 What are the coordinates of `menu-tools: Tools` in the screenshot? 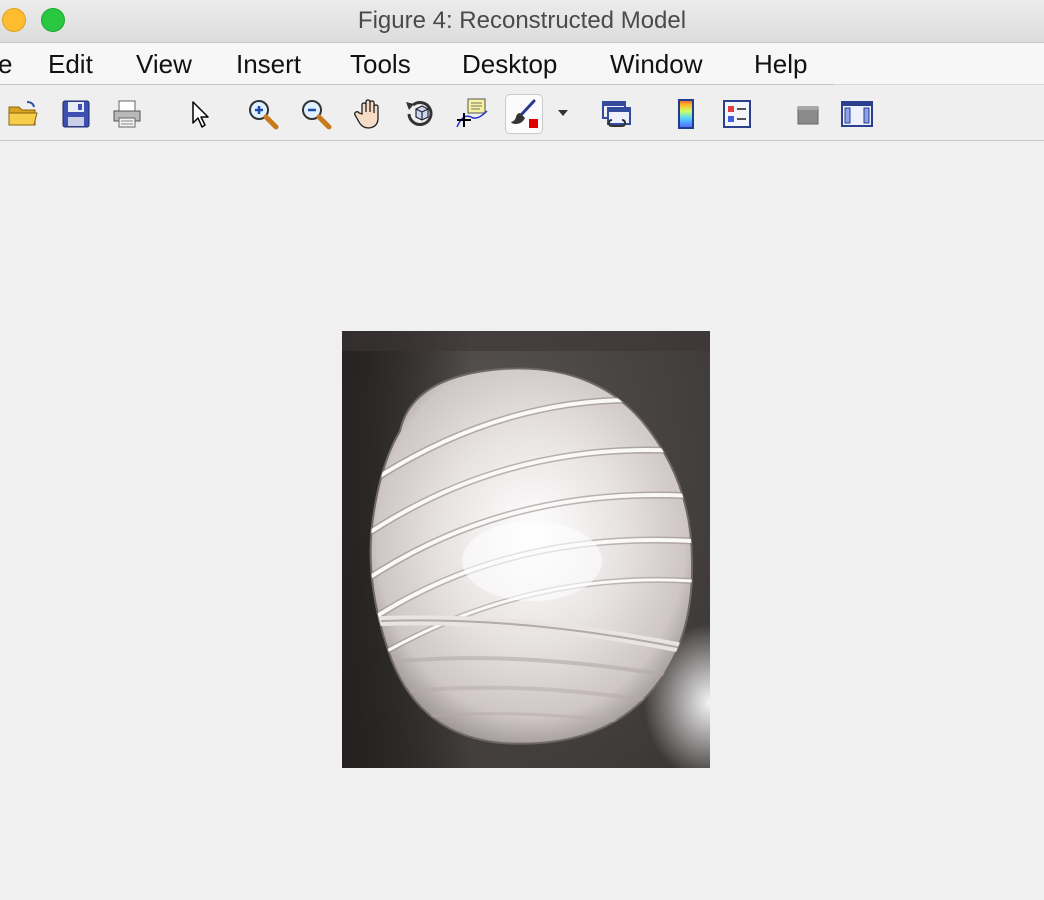 It's located at (380, 64).